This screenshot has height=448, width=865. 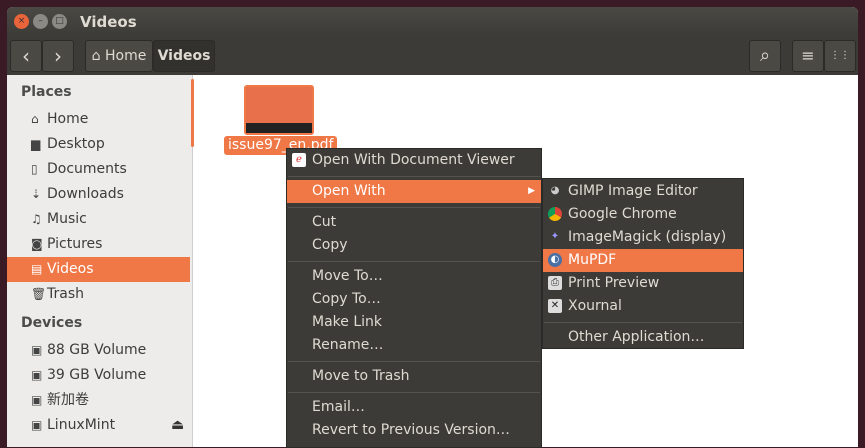 I want to click on sidebar-item-videos: ▤ Videos, so click(x=98, y=269).